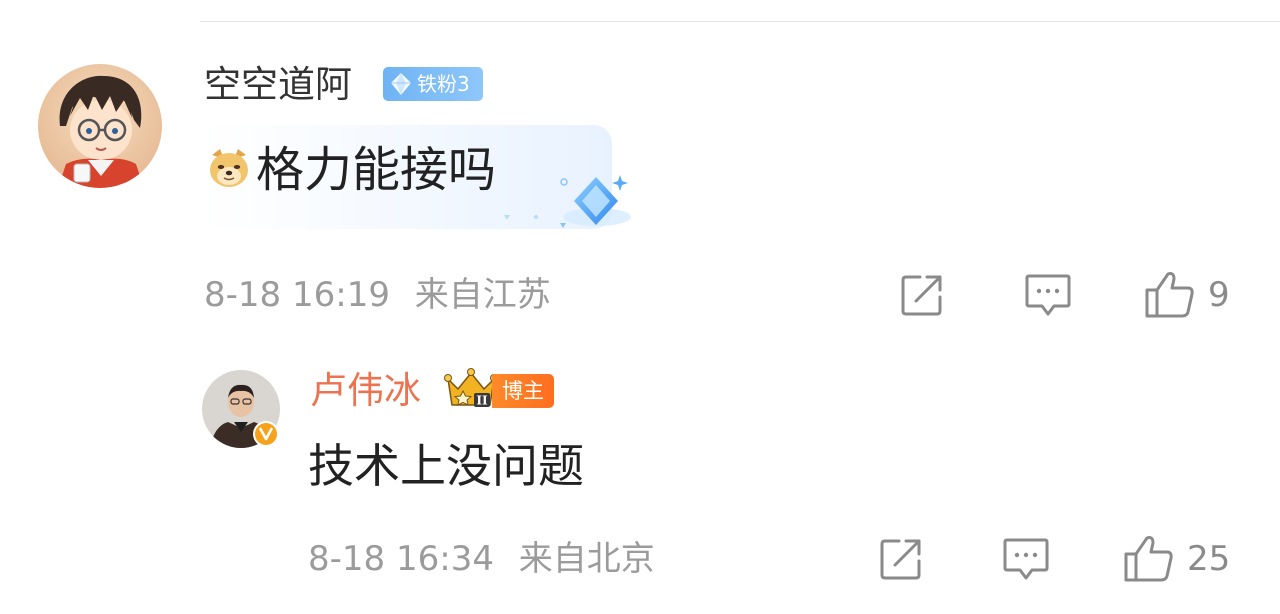  What do you see at coordinates (446, 466) in the screenshot?
I see `reply-text: 技术上没问题` at bounding box center [446, 466].